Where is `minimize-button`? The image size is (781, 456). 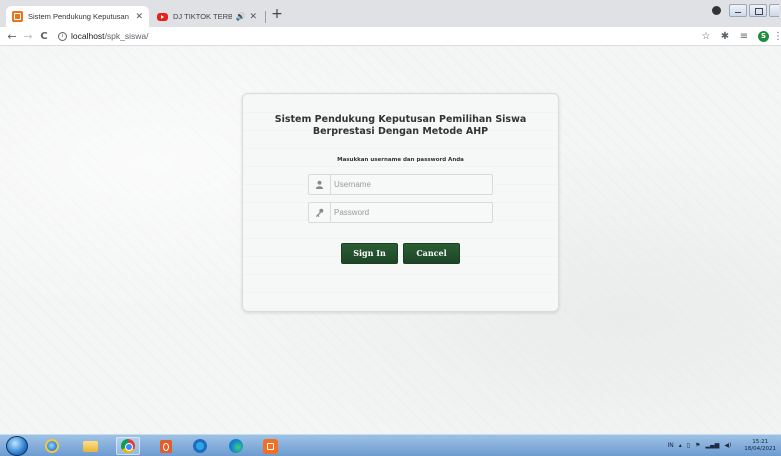
minimize-button is located at coordinates (738, 10).